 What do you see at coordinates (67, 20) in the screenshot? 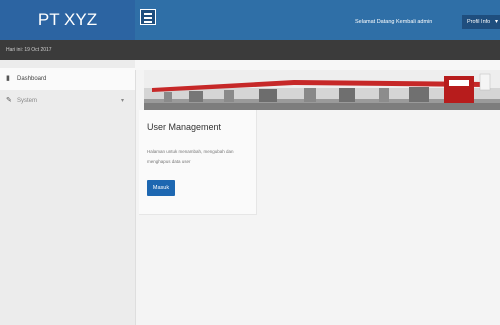
I see `brand-logo: PT XYZ` at bounding box center [67, 20].